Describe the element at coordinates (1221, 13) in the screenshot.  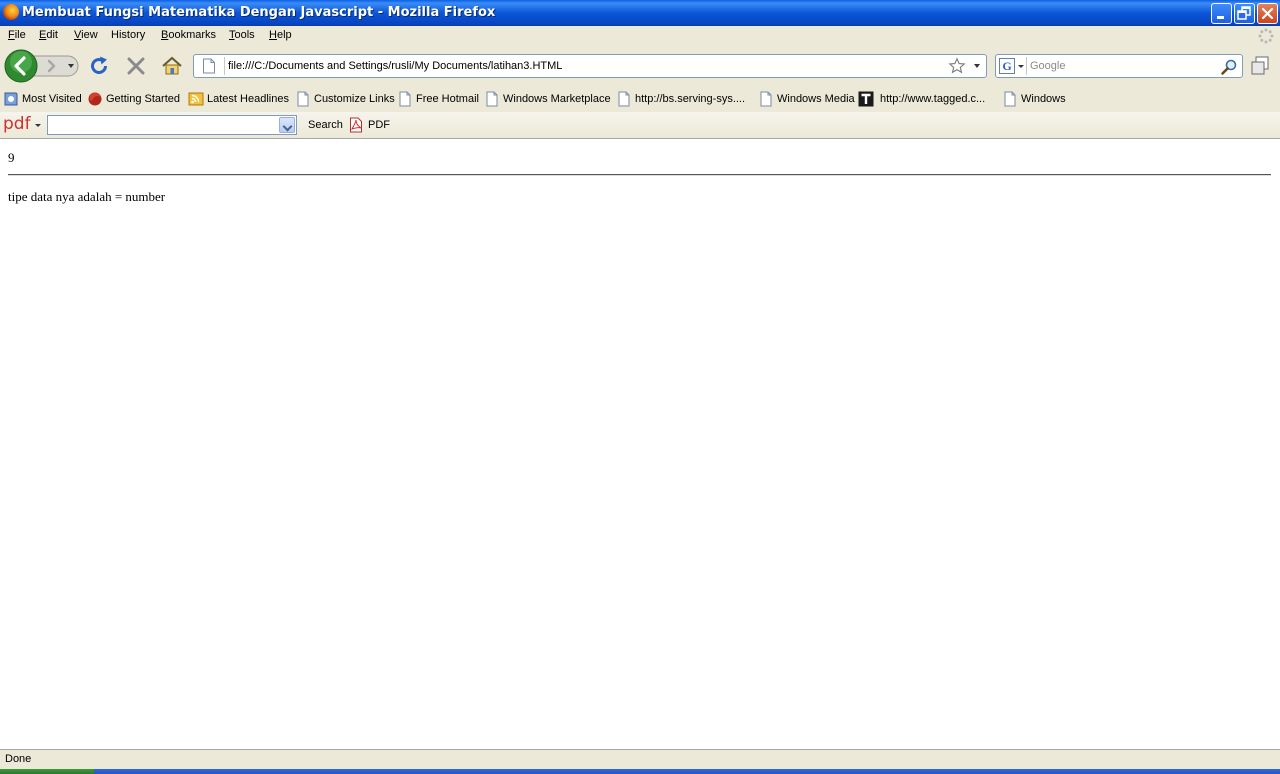
I see `minimize-button` at that location.